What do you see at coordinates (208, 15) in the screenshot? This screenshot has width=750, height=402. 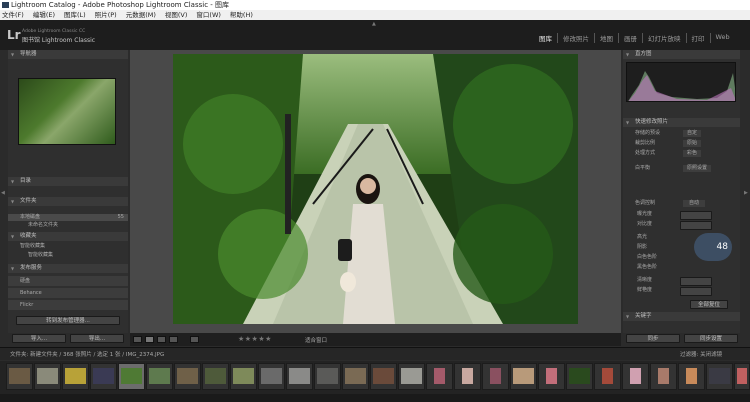 I see `menu-window: 窗口(W)` at bounding box center [208, 15].